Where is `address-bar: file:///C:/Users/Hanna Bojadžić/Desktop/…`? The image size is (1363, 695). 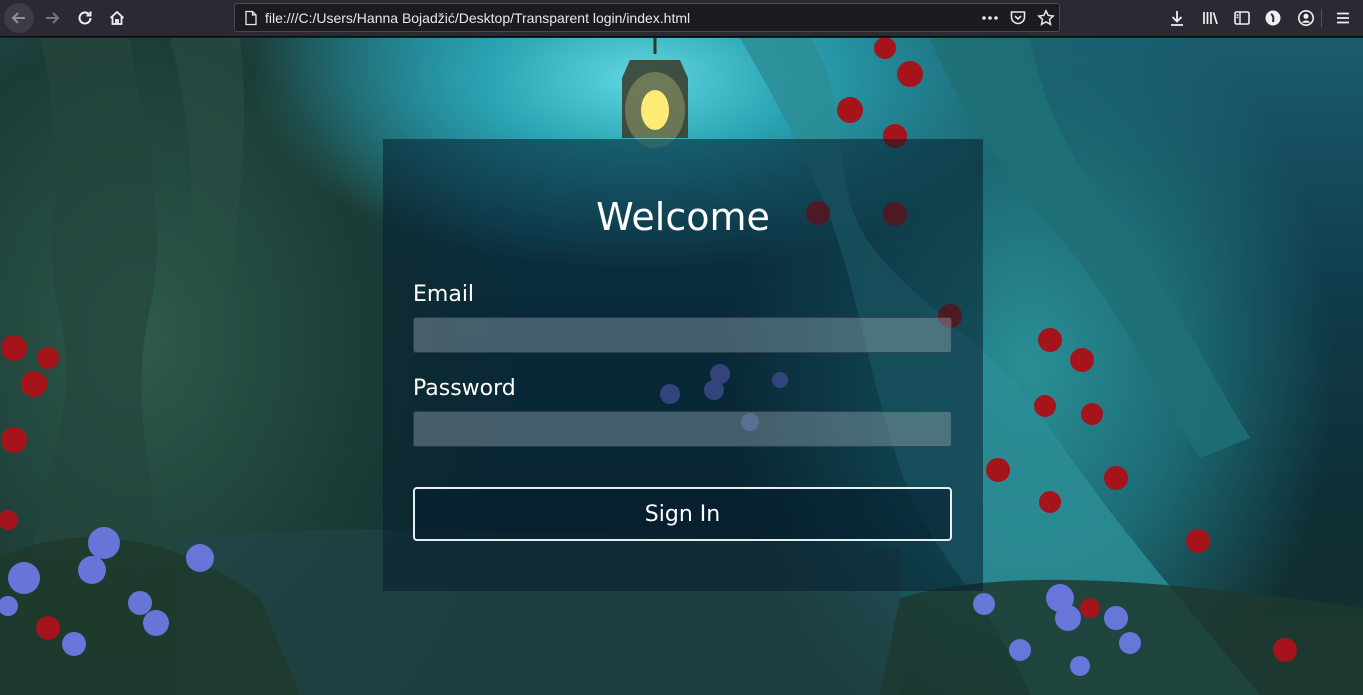 address-bar: file:///C:/Users/Hanna Bojadžić/Desktop/… is located at coordinates (647, 17).